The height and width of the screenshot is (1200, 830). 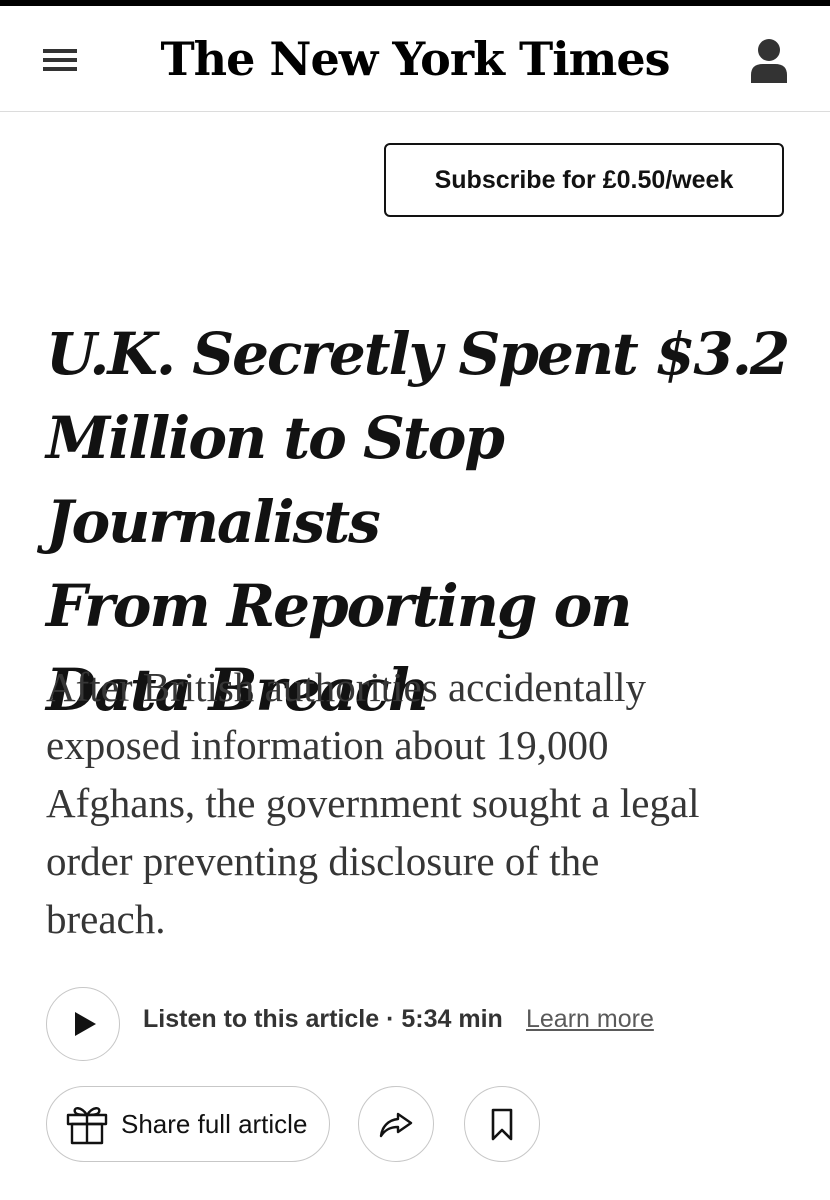 I want to click on share-full-article-label: Share full article, so click(x=214, y=1123).